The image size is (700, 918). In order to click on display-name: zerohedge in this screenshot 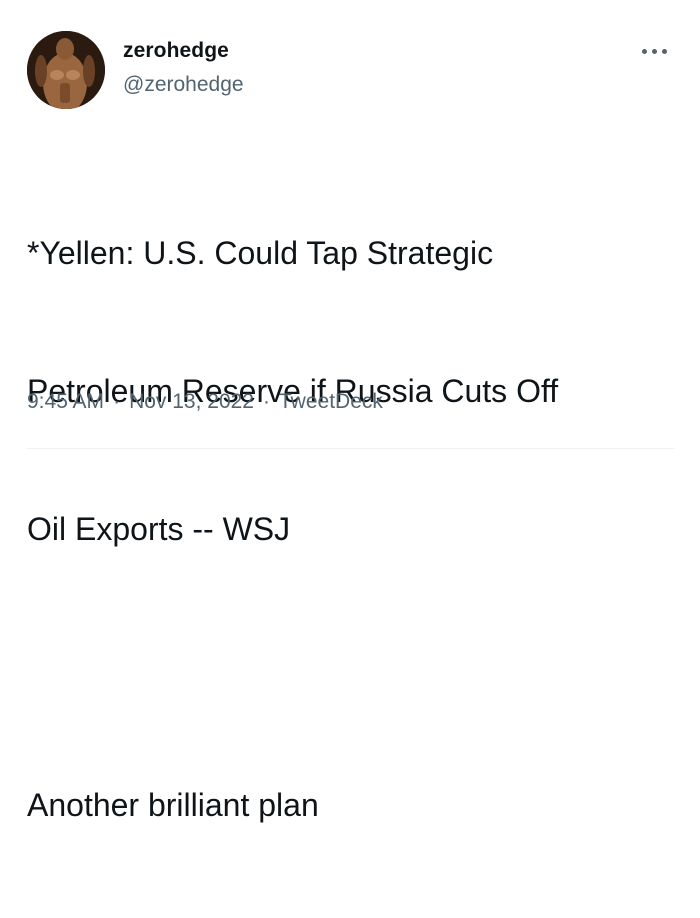, I will do `click(176, 51)`.